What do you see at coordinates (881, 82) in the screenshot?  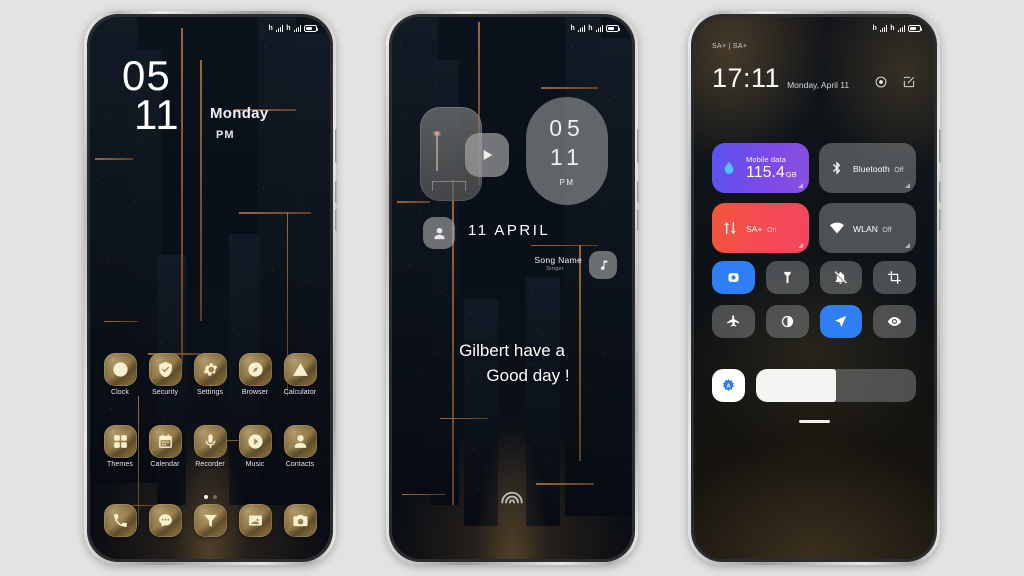 I see `settings-icon` at bounding box center [881, 82].